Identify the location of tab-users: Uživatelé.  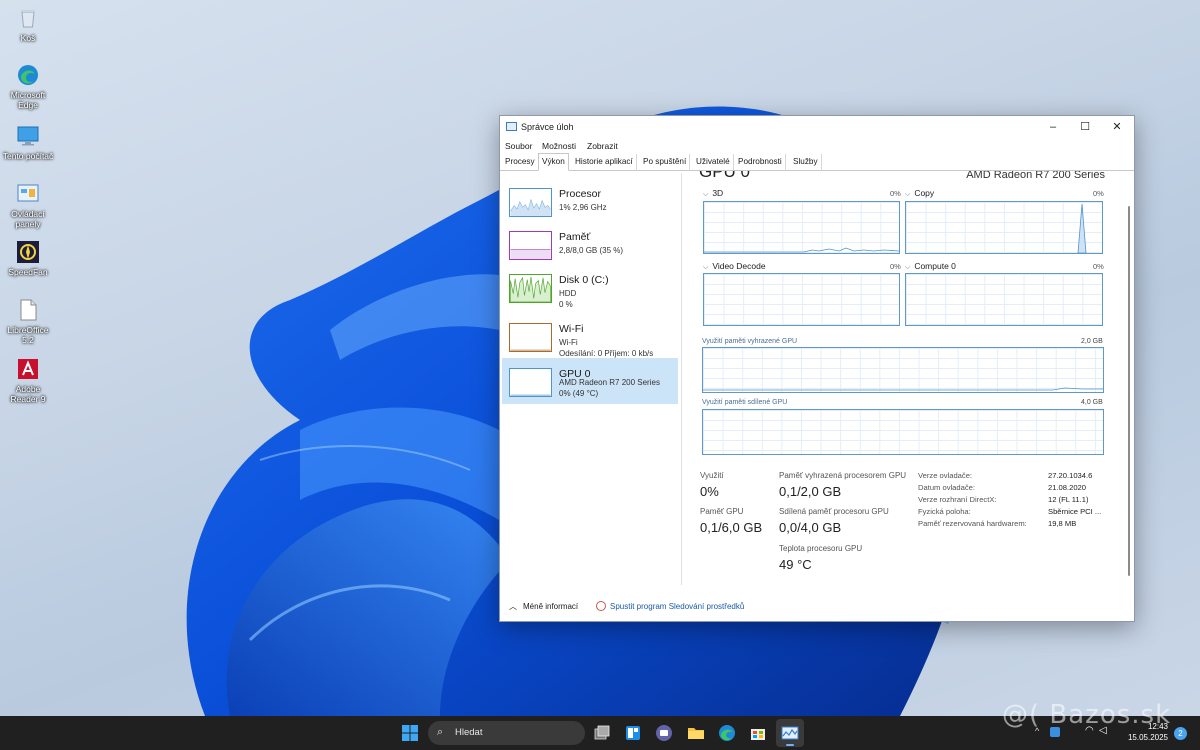
(713, 162).